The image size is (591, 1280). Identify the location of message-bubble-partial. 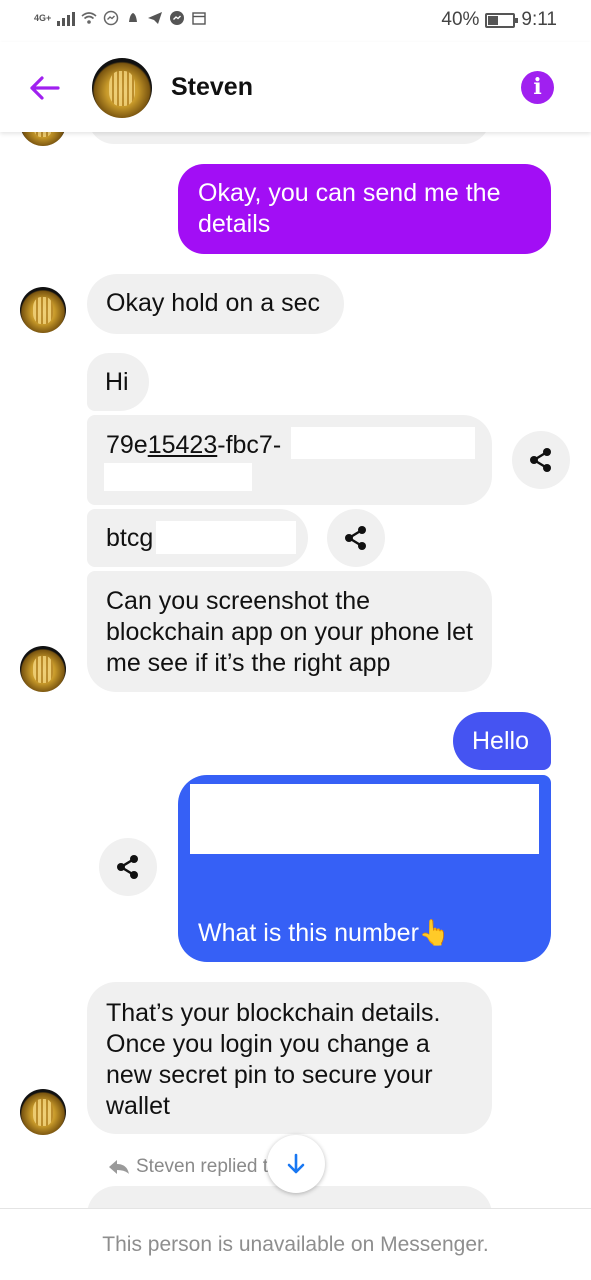
(289, 138).